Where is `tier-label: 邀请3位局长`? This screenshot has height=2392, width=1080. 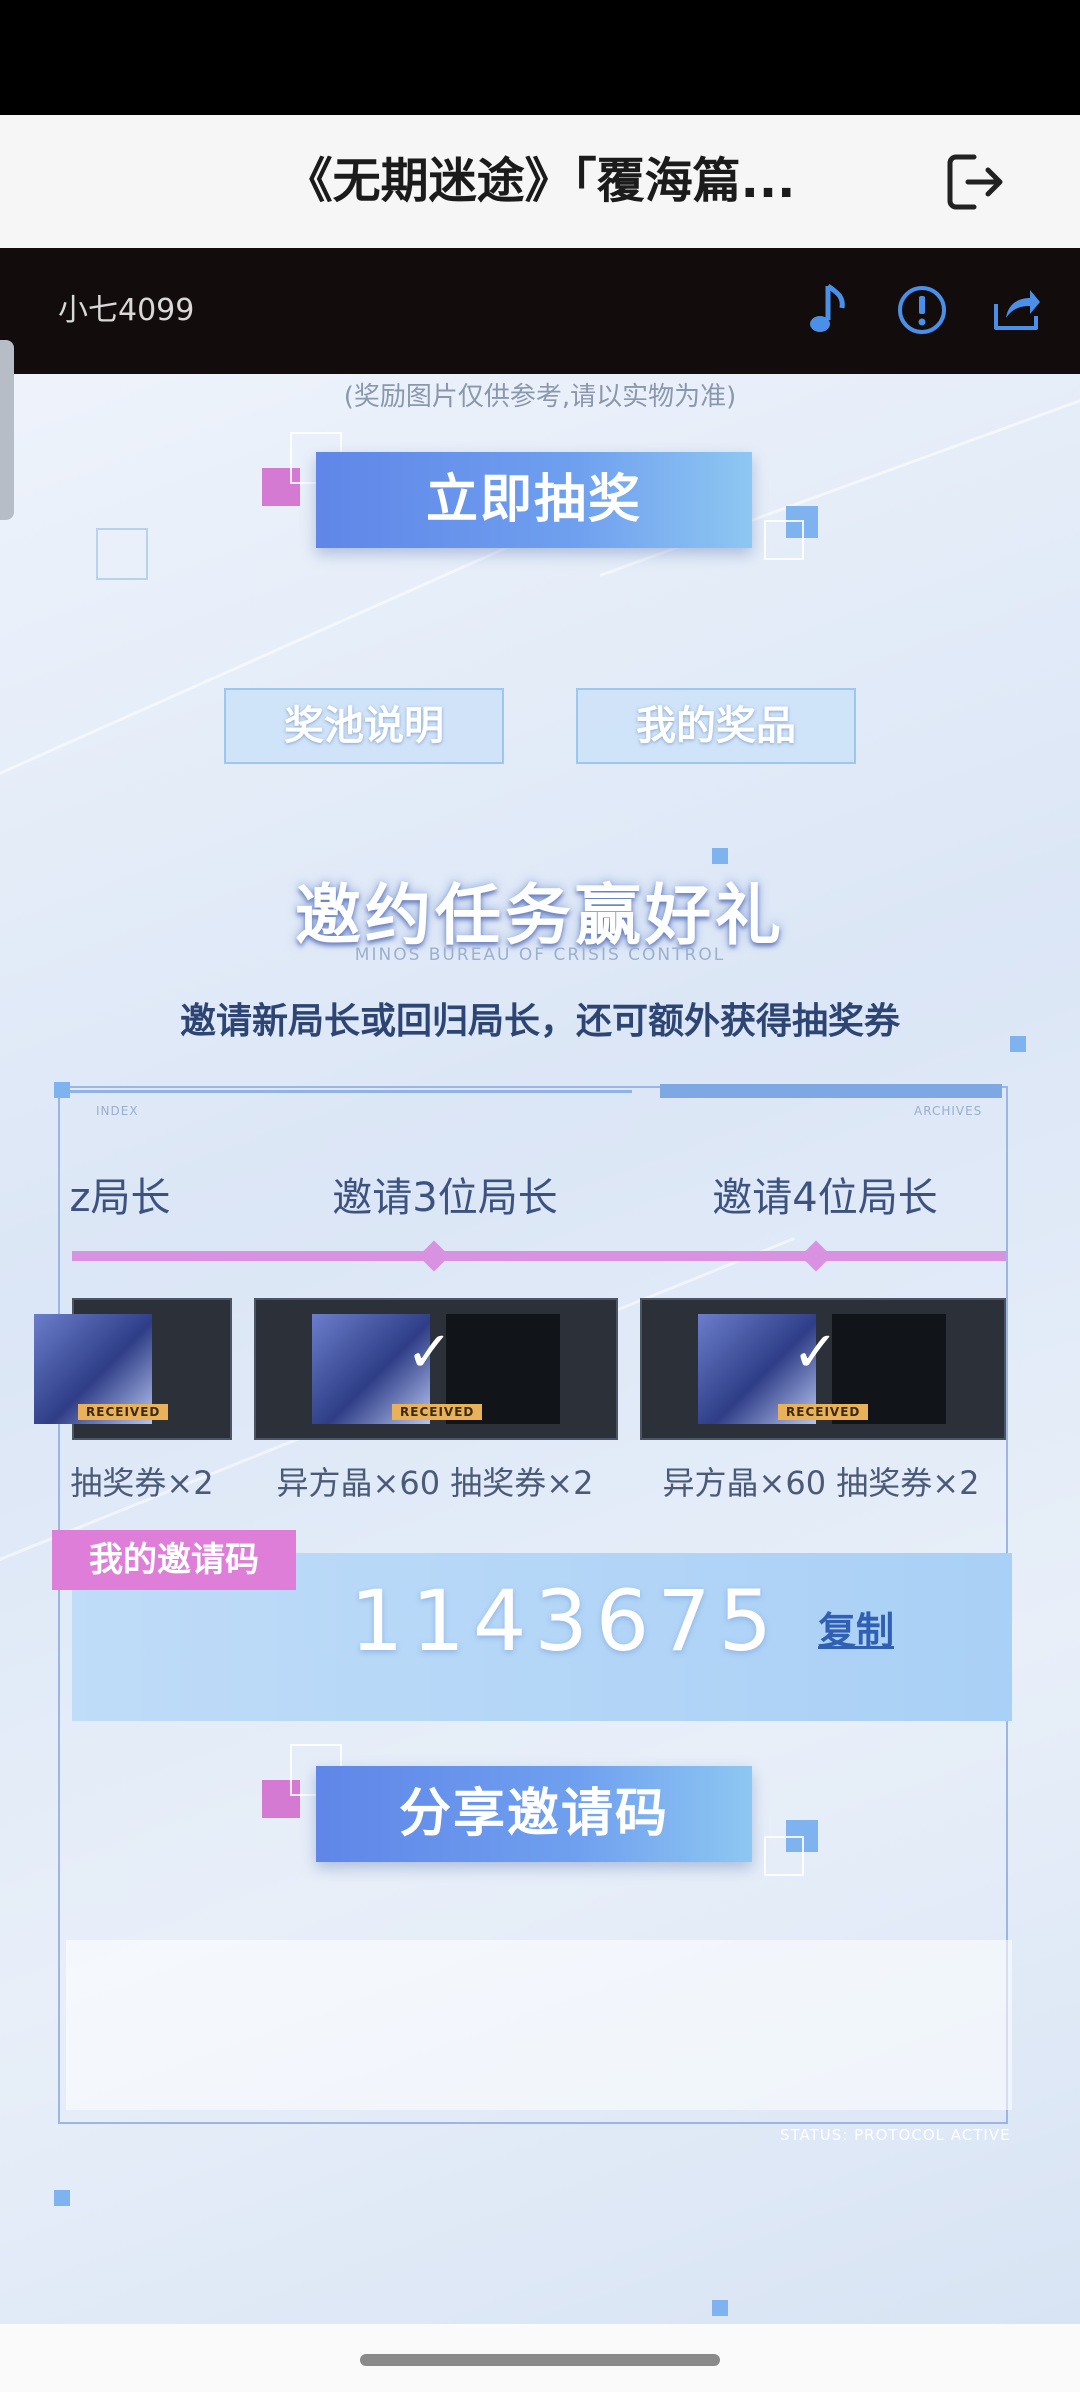 tier-label: 邀请3位局长 is located at coordinates (445, 1198).